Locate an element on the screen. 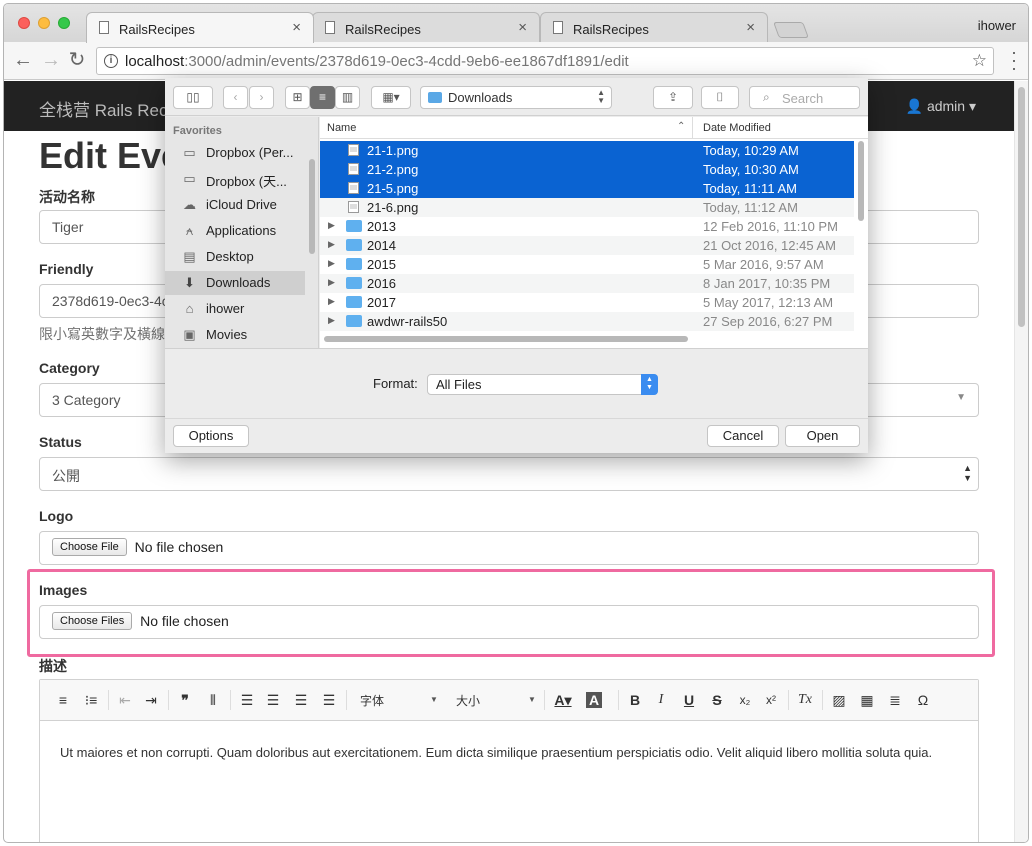 The image size is (1032, 846). font-size-select: 大小 ▼ is located at coordinates (496, 700).